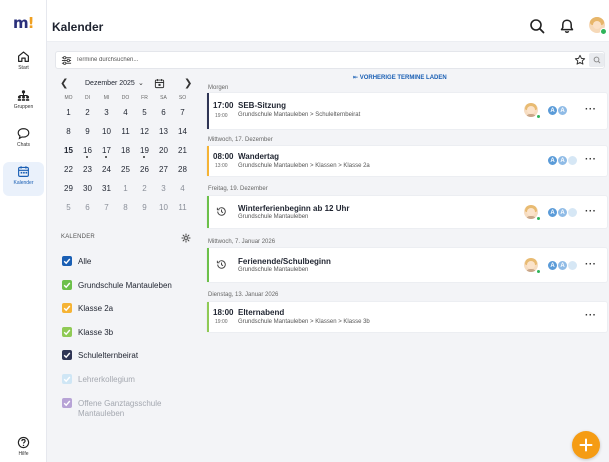 This screenshot has width=609, height=462. Describe the element at coordinates (68, 150) in the screenshot. I see `calendar-day-today: 15` at that location.